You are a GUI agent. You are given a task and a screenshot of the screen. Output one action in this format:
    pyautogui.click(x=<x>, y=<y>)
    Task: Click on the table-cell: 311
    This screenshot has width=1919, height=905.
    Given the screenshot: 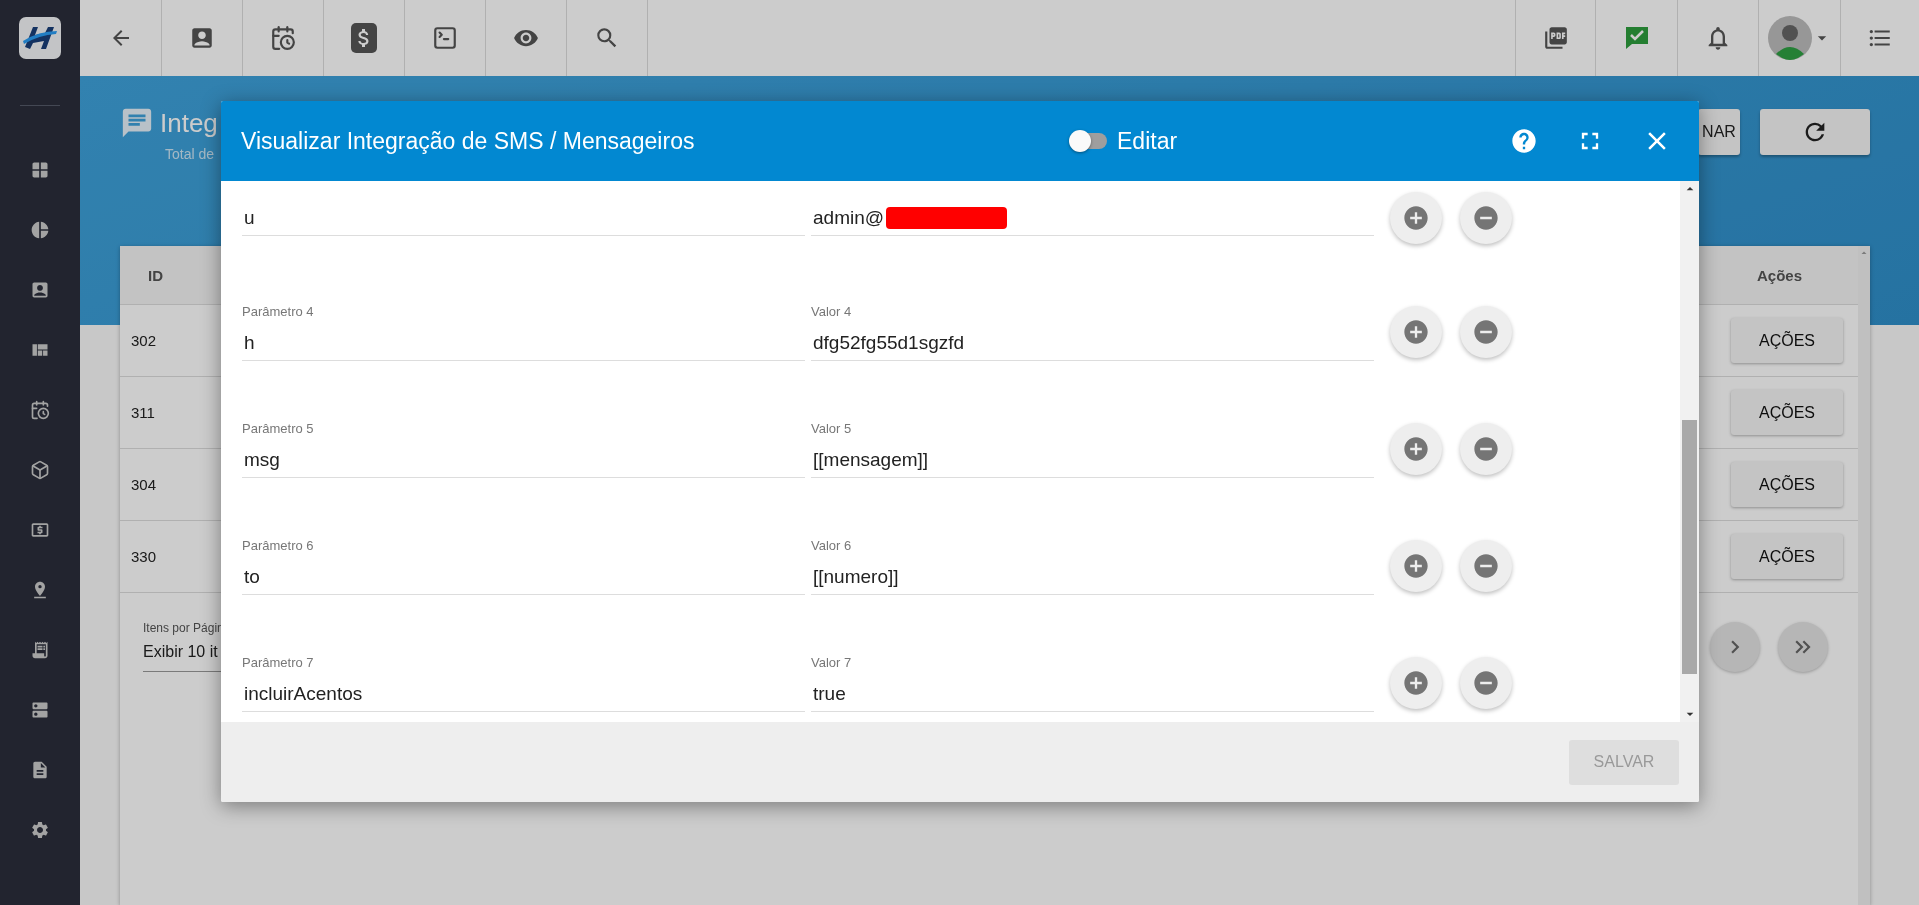 What is the action you would take?
    pyautogui.click(x=143, y=412)
    